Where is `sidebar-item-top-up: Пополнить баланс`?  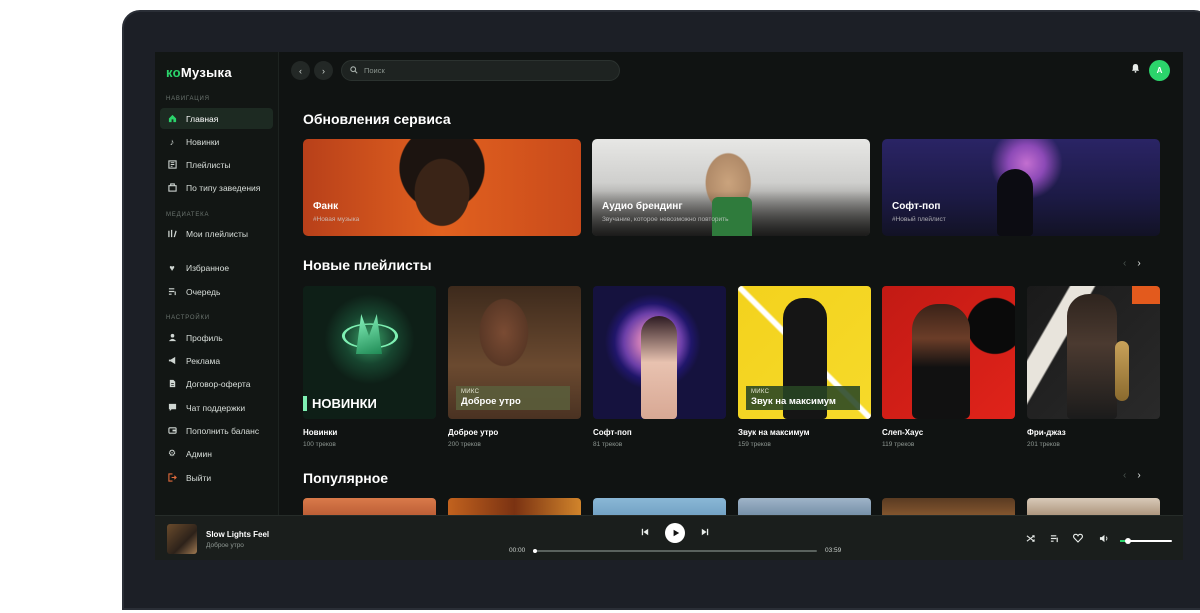
sidebar-item-top-up: Пополнить баланс is located at coordinates (216, 430).